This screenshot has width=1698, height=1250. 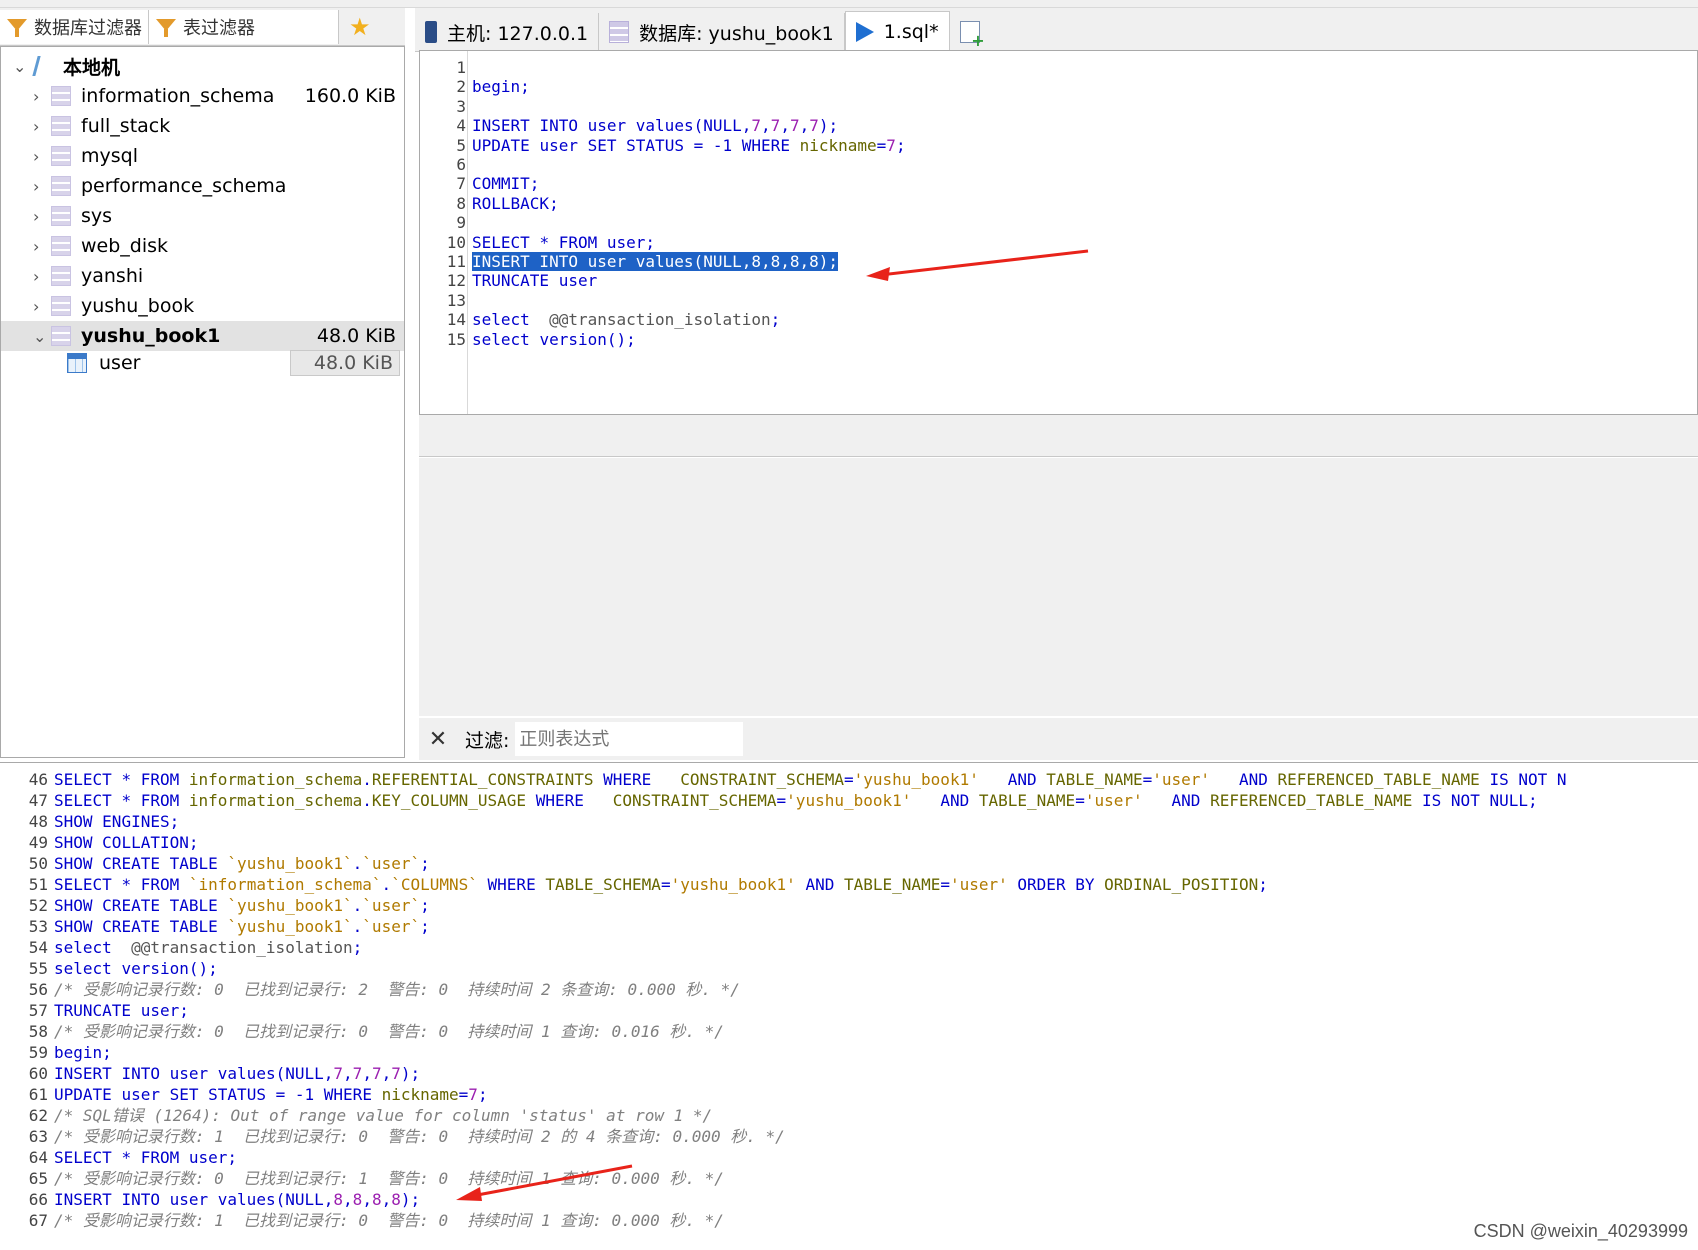 I want to click on line-number: 12, so click(x=456, y=281).